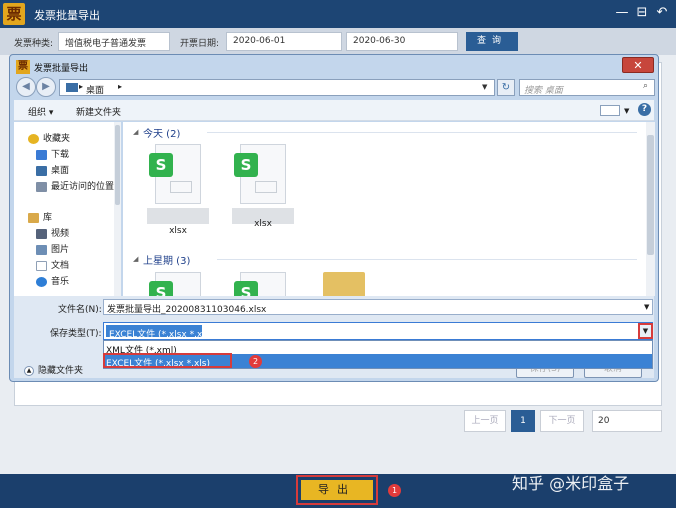  Describe the element at coordinates (41, 186) in the screenshot. I see `recent-places-icon` at that location.